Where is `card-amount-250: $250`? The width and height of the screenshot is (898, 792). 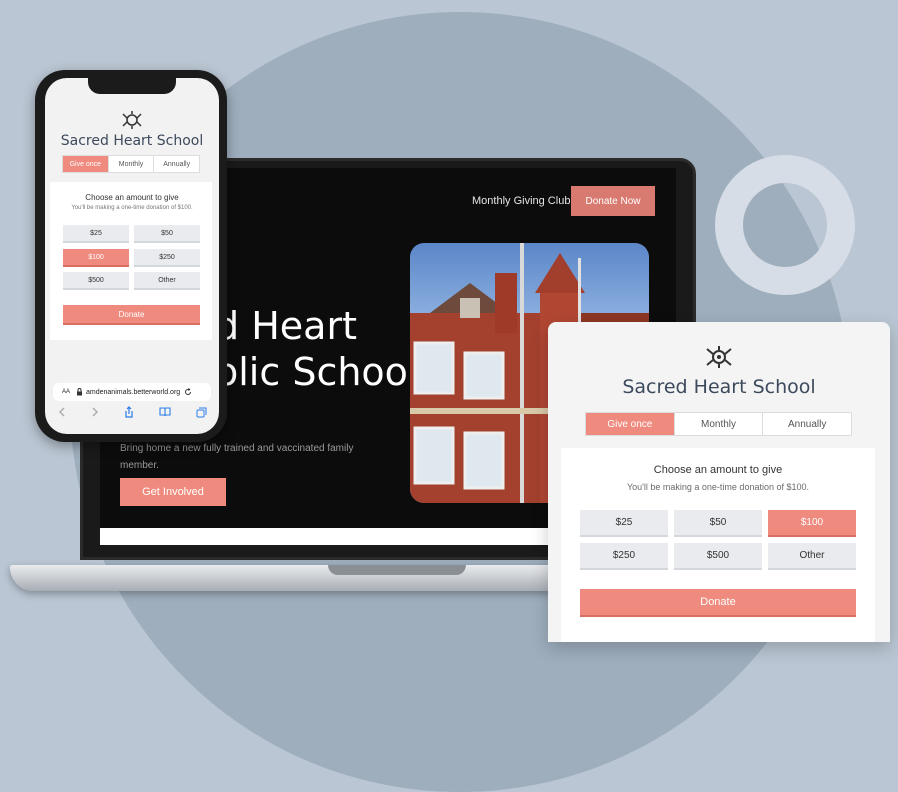 card-amount-250: $250 is located at coordinates (624, 556).